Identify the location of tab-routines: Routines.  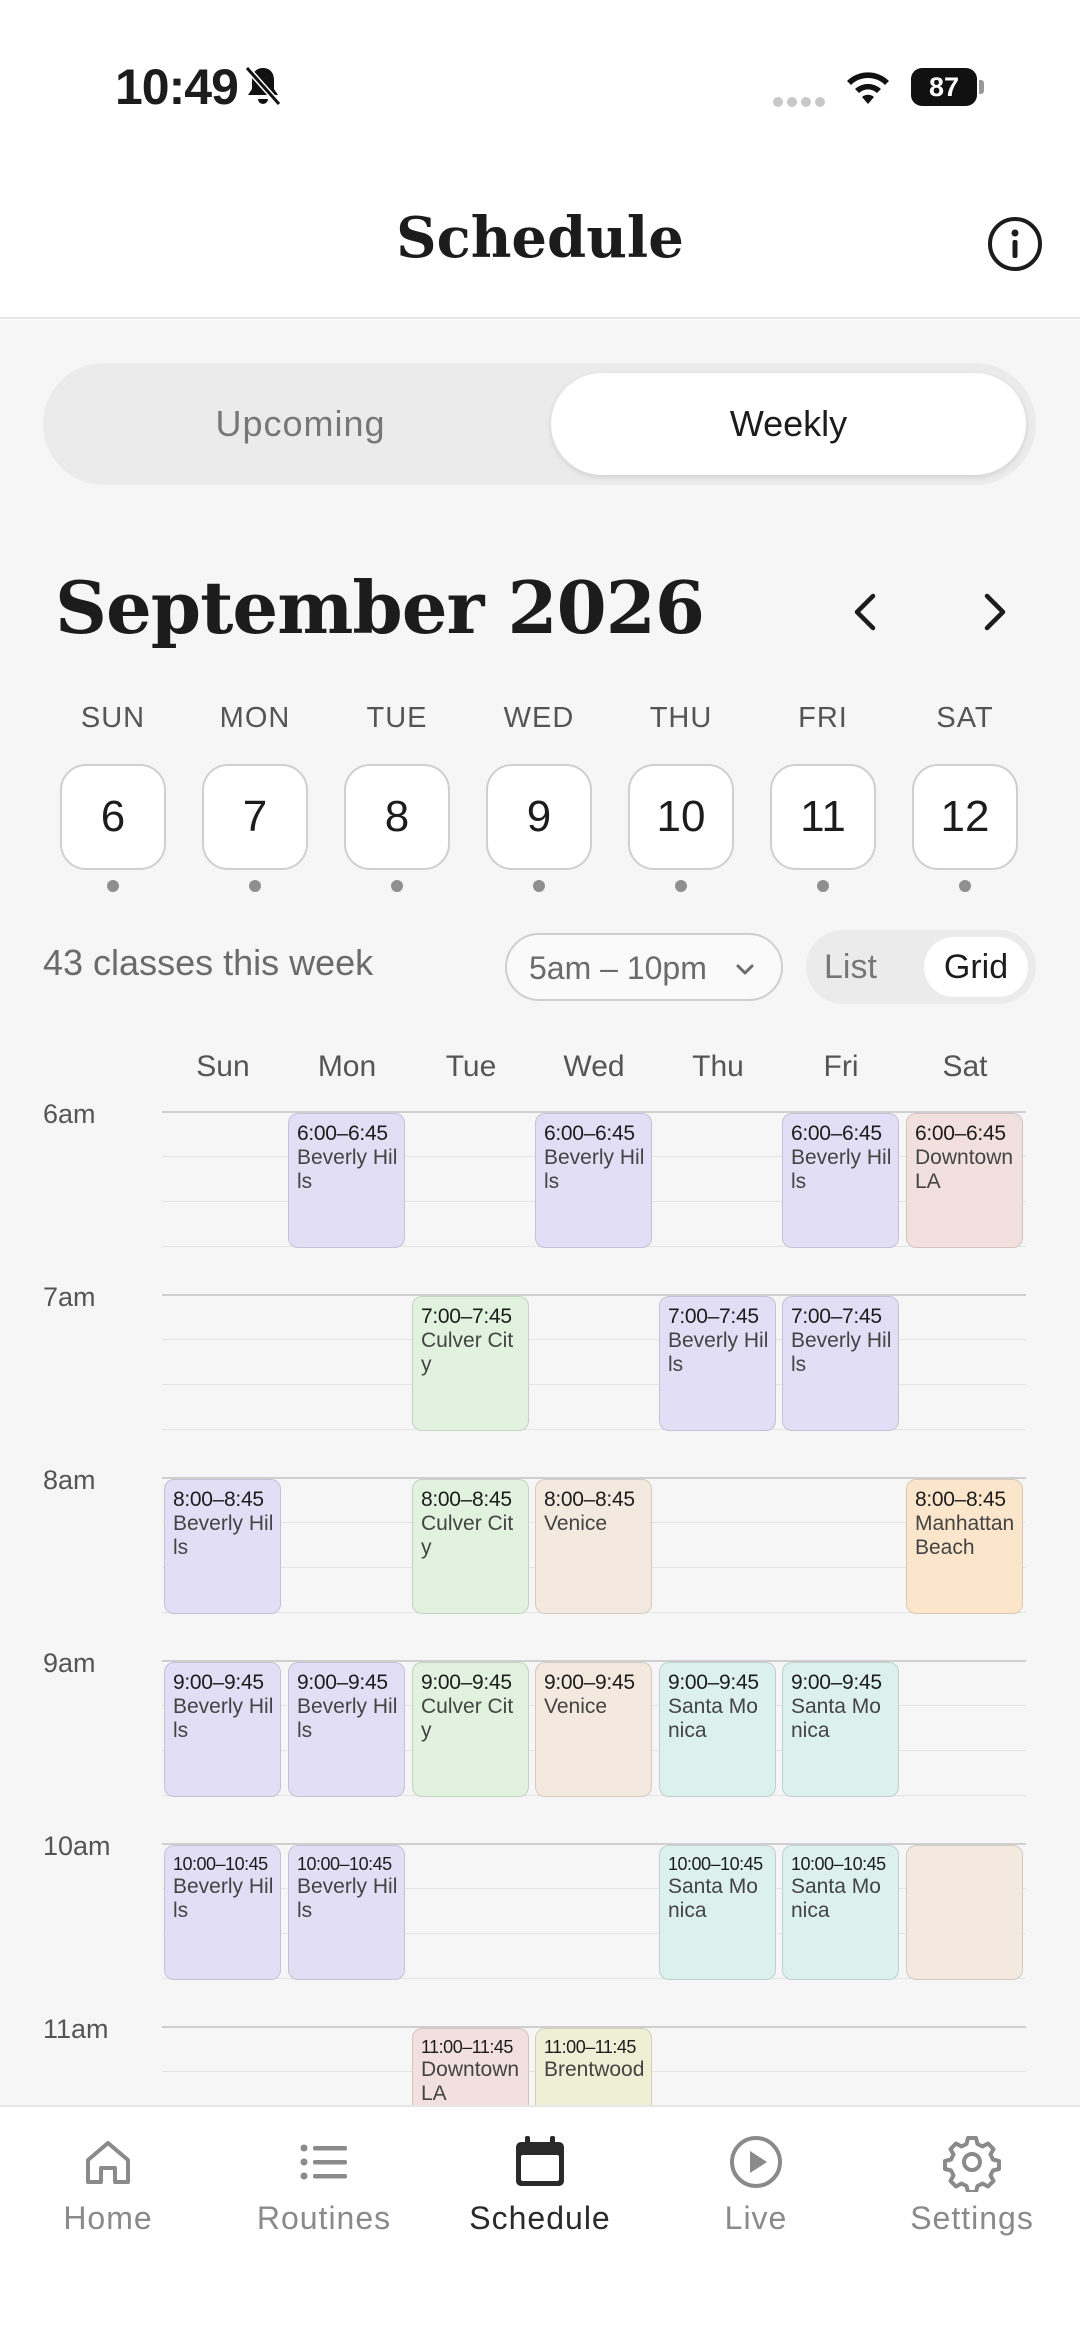
(324, 2184).